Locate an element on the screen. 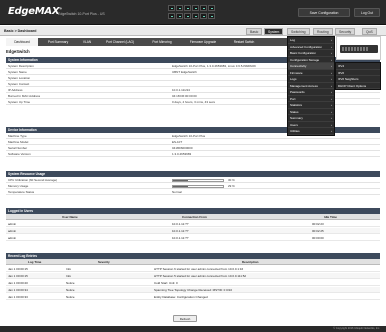  users-table-header: User Name Connection From Idle Time is located at coordinates (193, 217).